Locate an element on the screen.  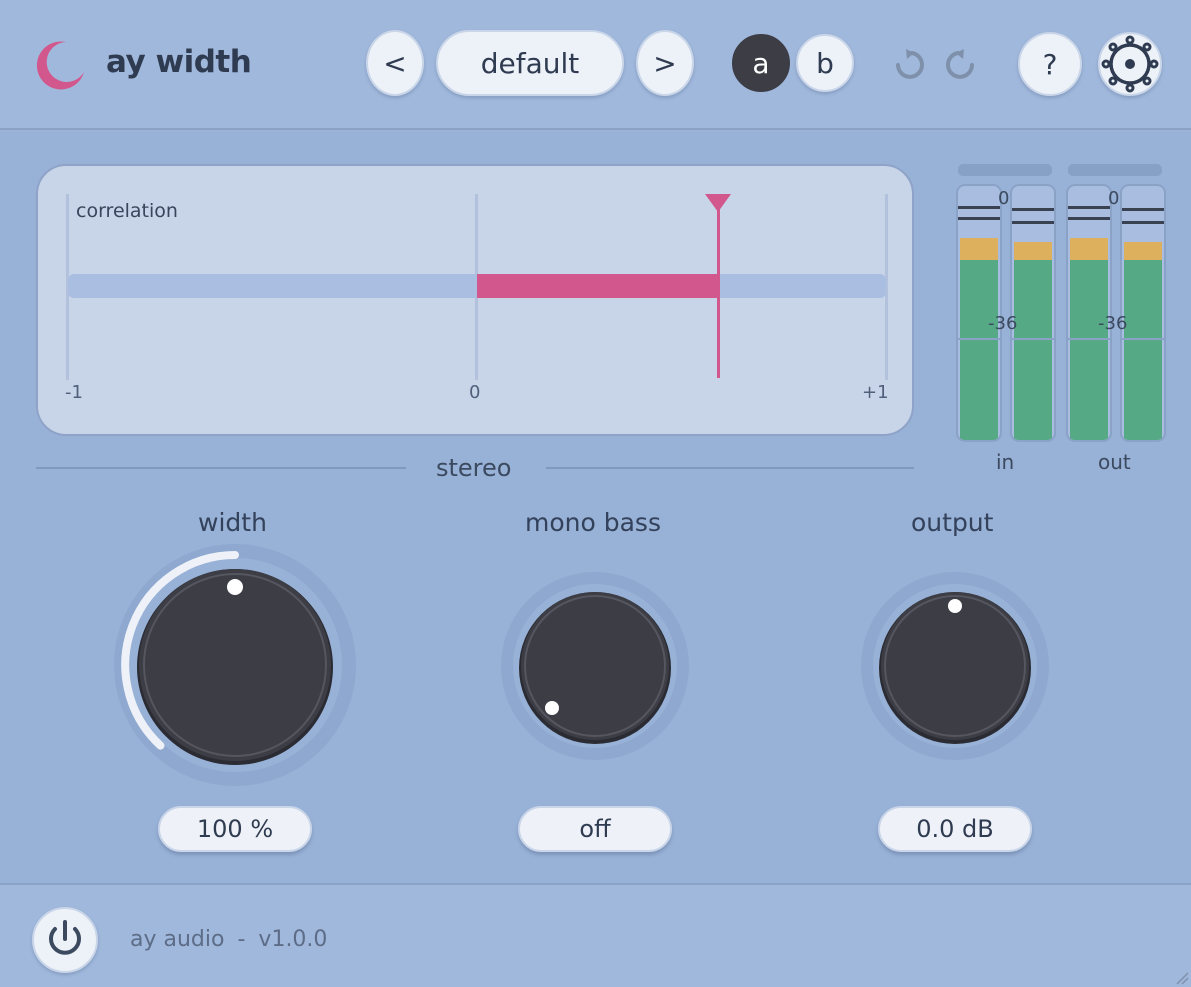
settings-button is located at coordinates (1130, 64).